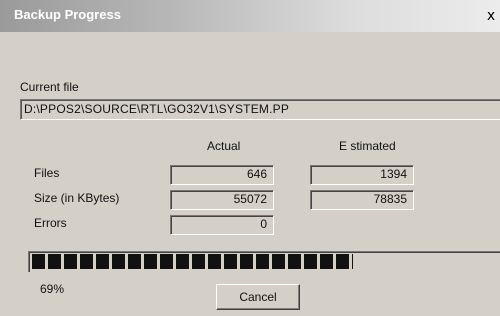  I want to click on title-bar: Backup Progress x, so click(250, 16).